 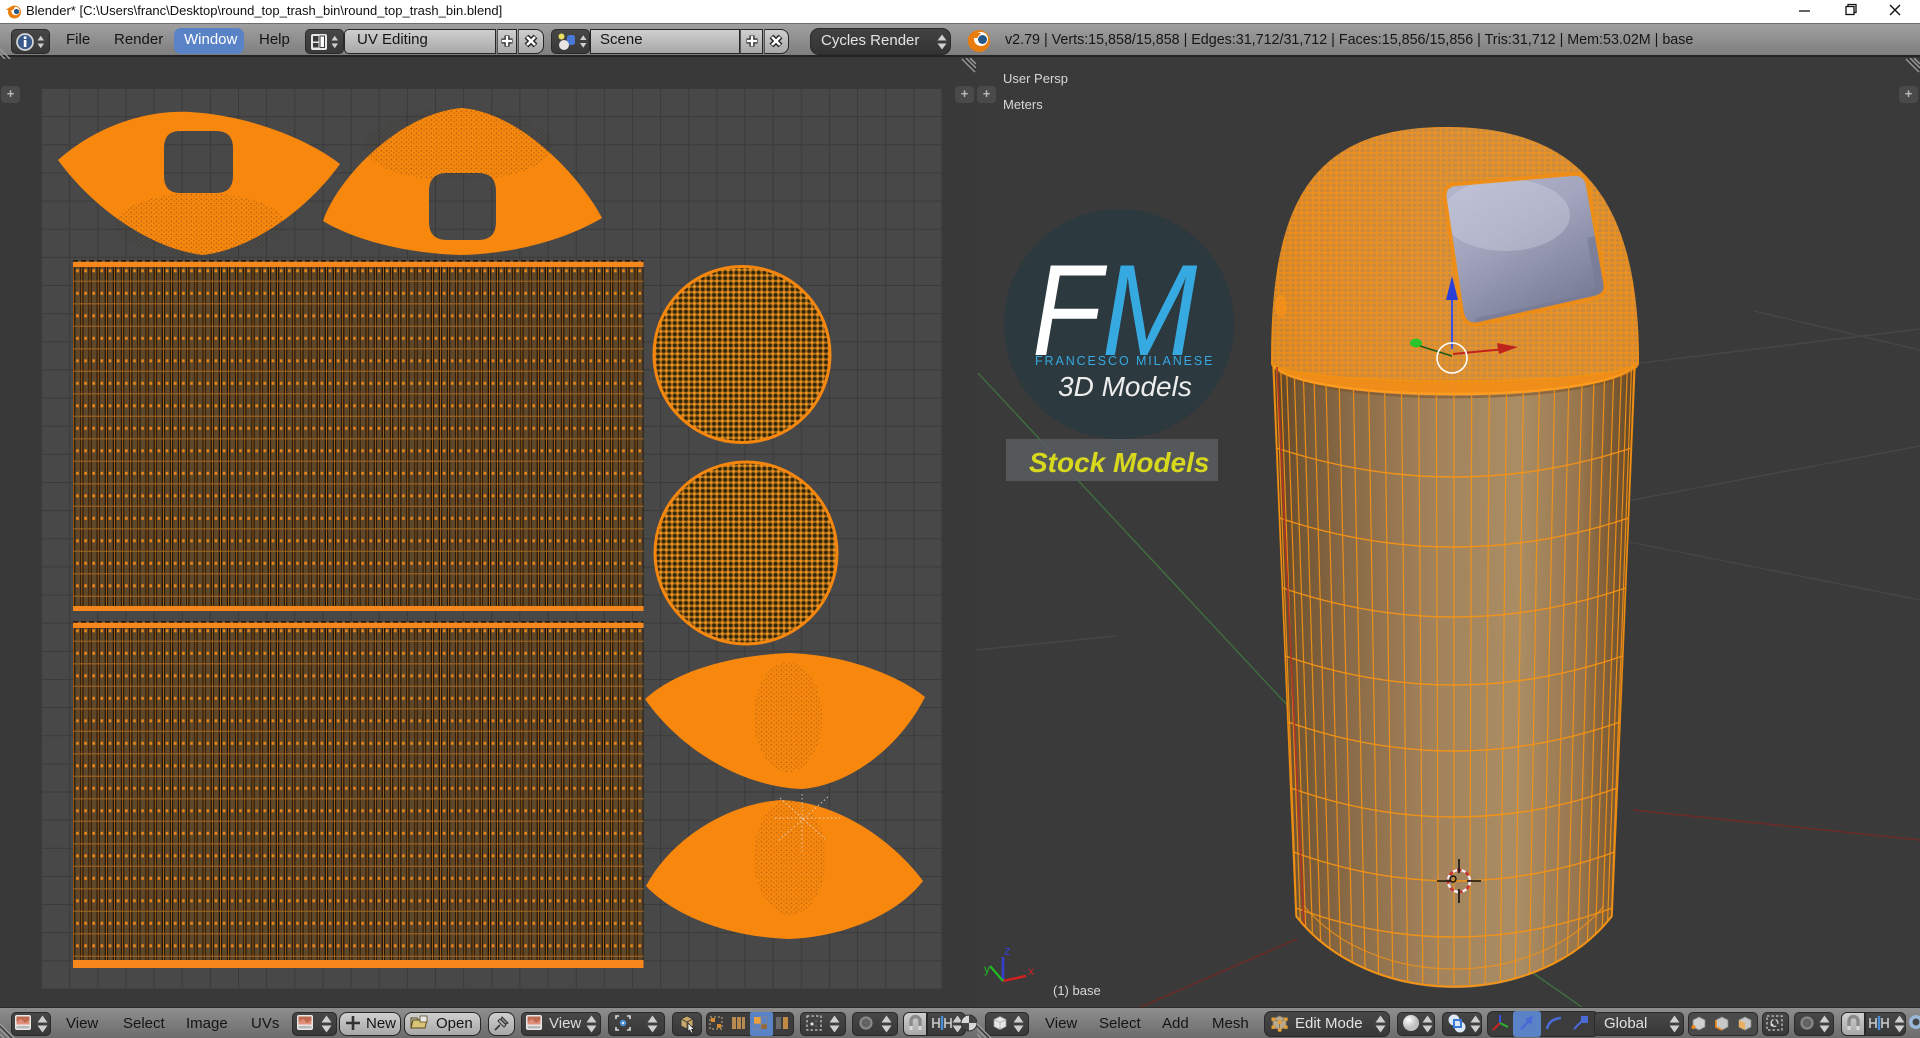 I want to click on svg-text: z, so click(x=1007, y=950).